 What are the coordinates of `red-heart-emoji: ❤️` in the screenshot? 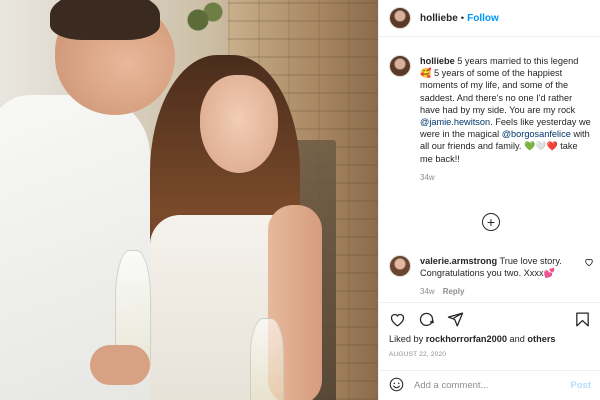 It's located at (552, 146).